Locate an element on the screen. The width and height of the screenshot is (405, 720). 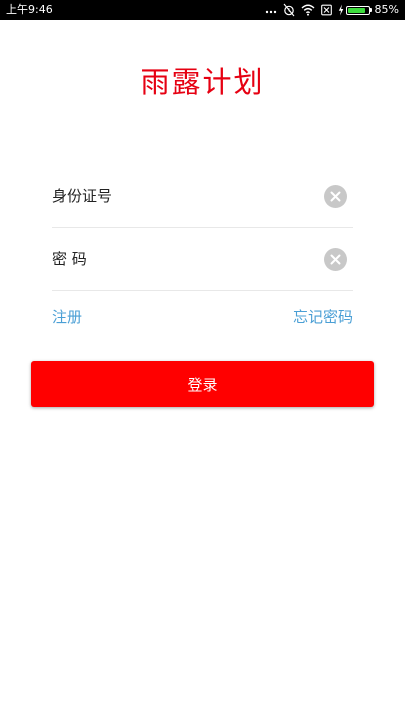
battery-icon: 85% is located at coordinates (368, 10).